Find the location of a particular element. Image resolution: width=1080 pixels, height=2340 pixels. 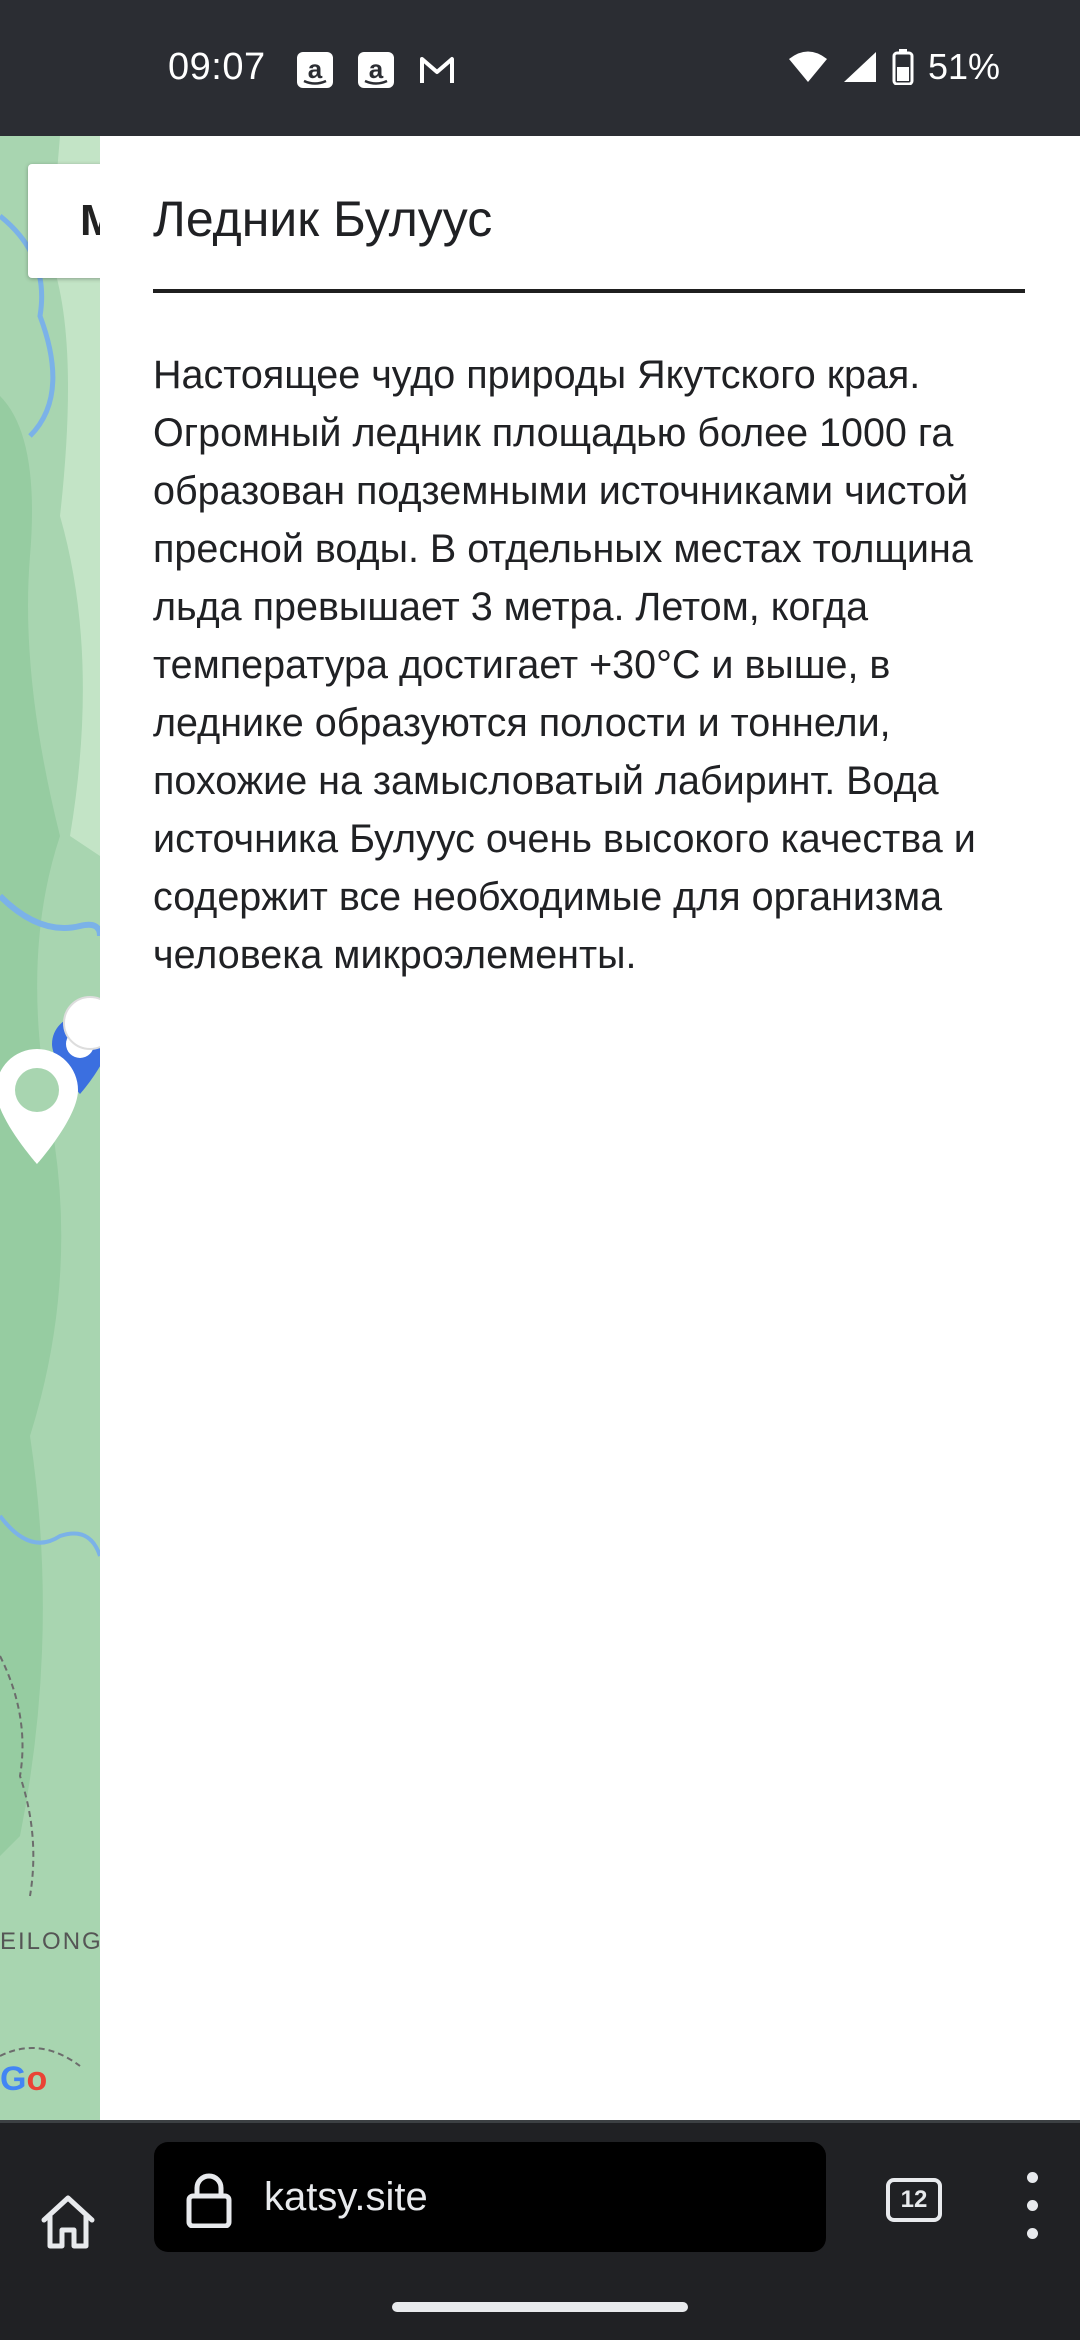

url-bar: katsy.site is located at coordinates (490, 2197).